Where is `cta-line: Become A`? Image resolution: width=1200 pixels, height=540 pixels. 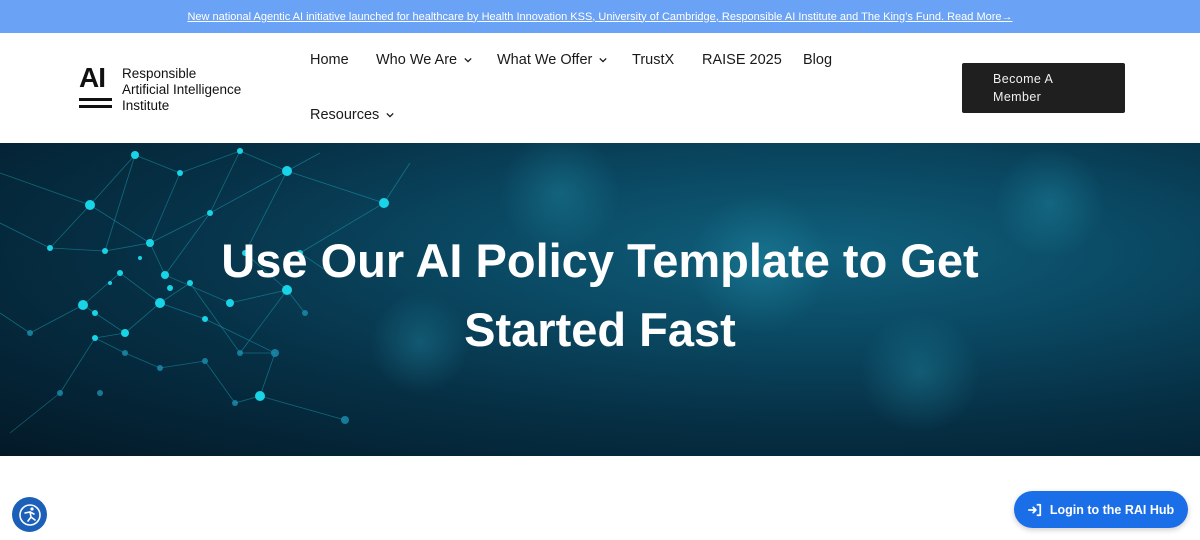
cta-line: Become A is located at coordinates (1023, 79).